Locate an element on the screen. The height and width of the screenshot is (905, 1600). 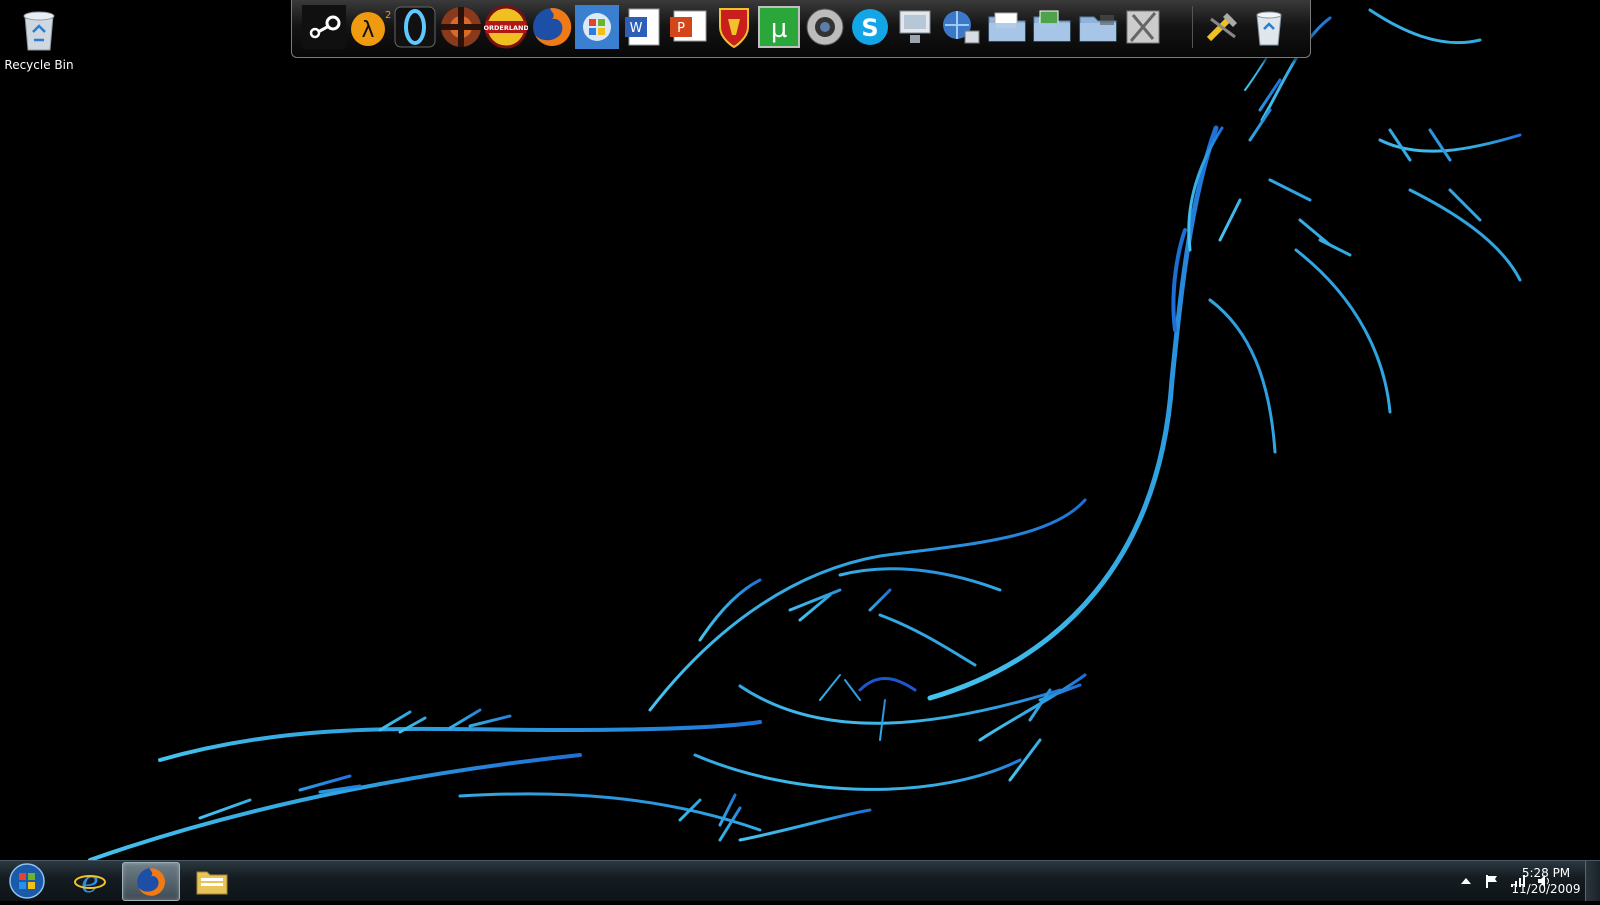
utorrent-icon: µ is located at coordinates (779, 27).